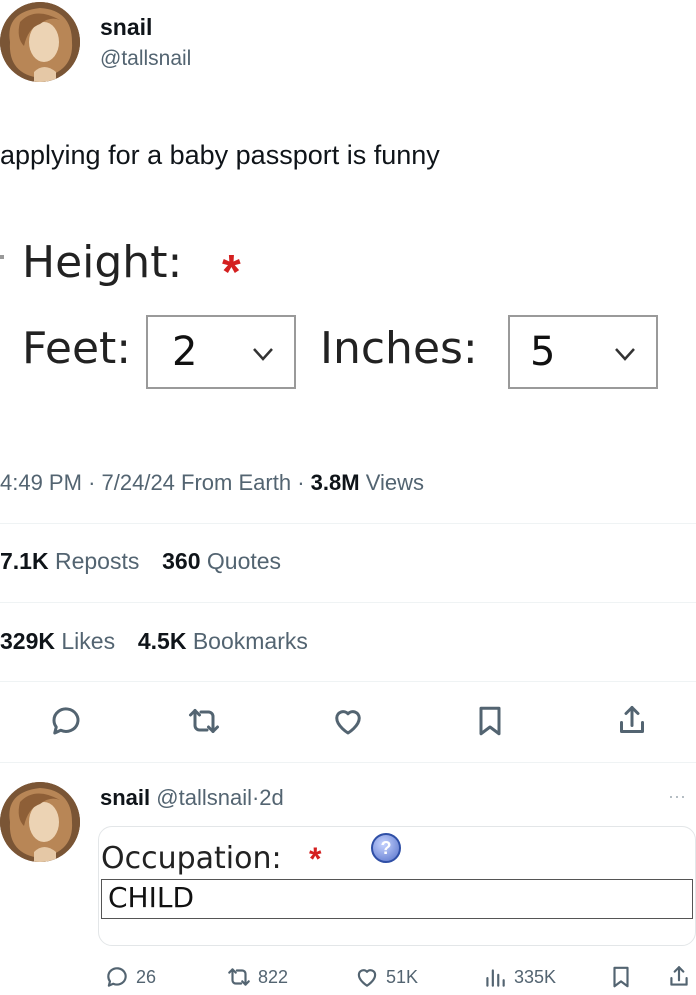 This screenshot has height=995, width=696. What do you see at coordinates (138, 482) in the screenshot?
I see `tweet-date: 7/24/24` at bounding box center [138, 482].